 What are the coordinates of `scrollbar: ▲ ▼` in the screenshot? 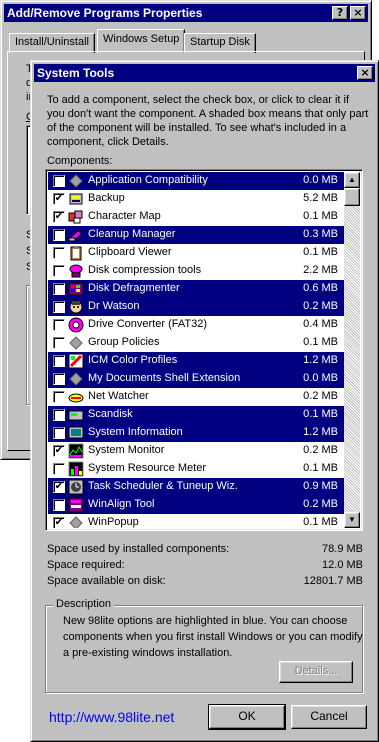 It's located at (352, 350).